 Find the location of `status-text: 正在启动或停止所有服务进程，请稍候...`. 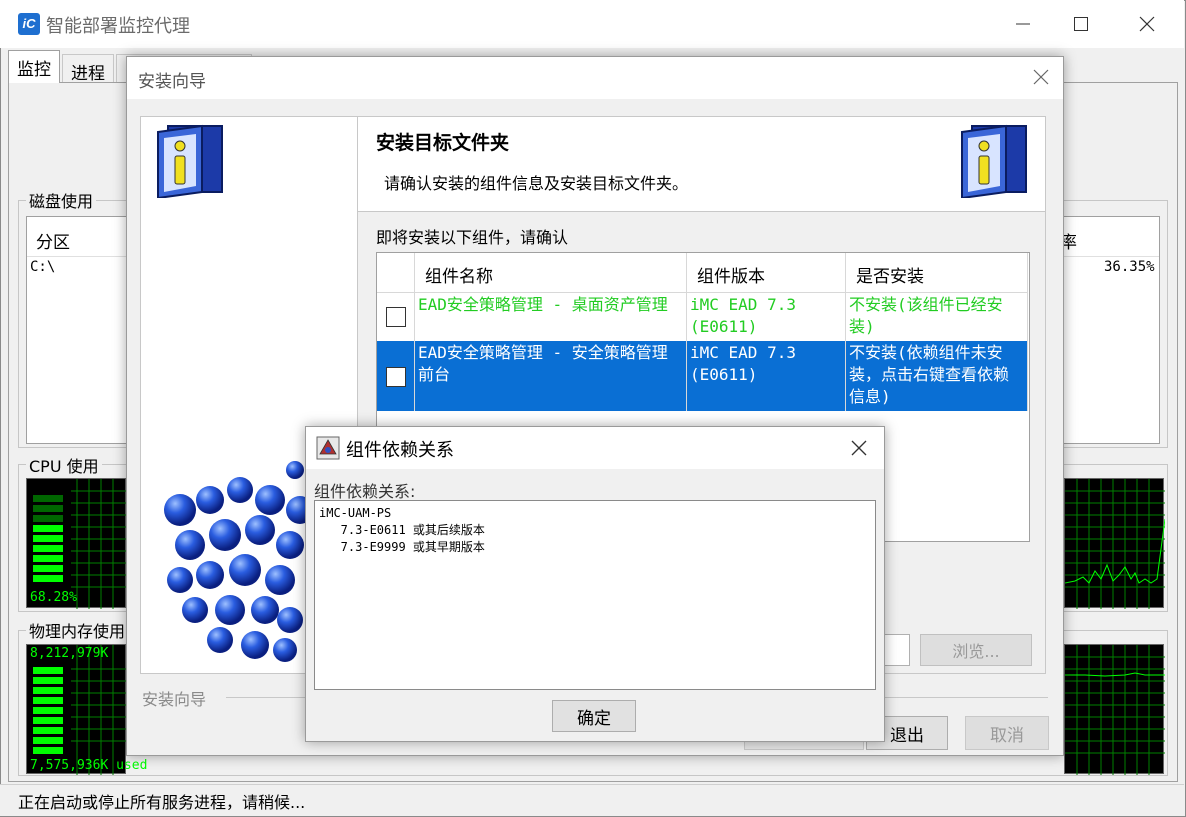

status-text: 正在启动或停止所有服务进程，请稍候... is located at coordinates (162, 802).